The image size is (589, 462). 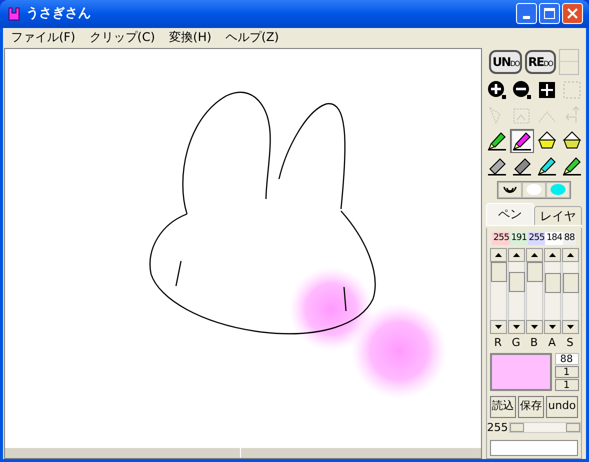 I want to click on window-title: うさぎさん, so click(x=58, y=14).